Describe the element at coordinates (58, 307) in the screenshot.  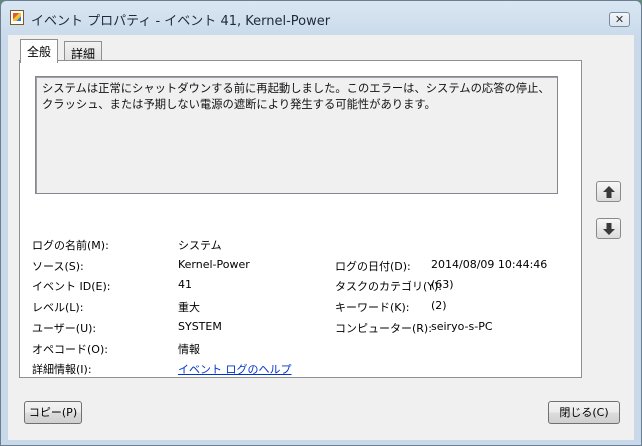
I see `level-label: レベル(L):` at that location.